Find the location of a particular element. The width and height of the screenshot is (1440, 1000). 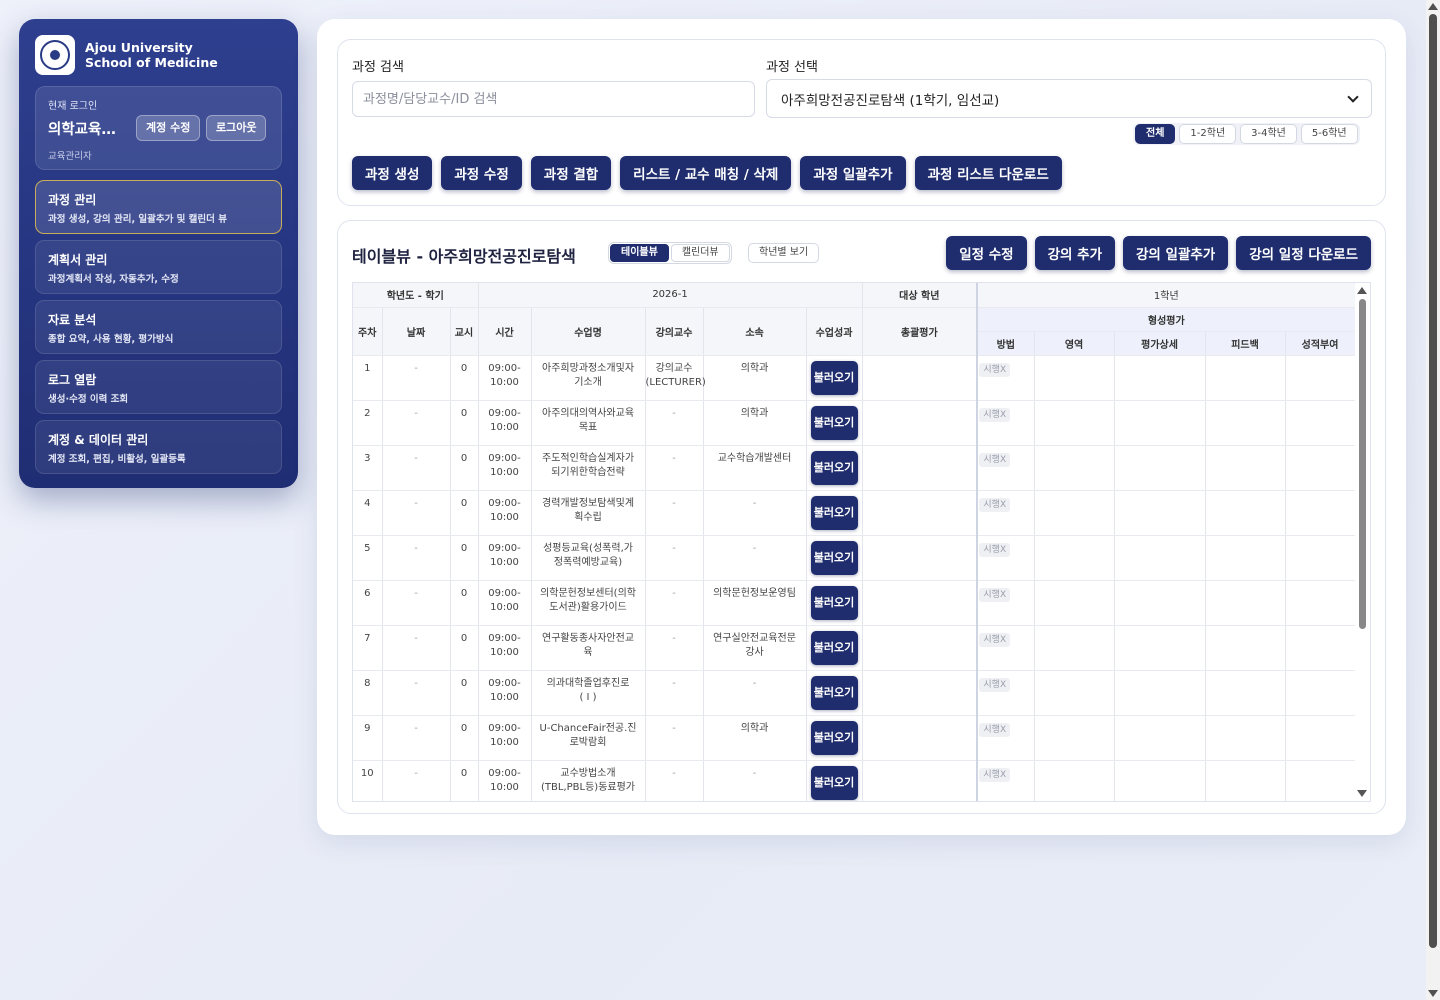

page-scrollbar is located at coordinates (1433, 500).